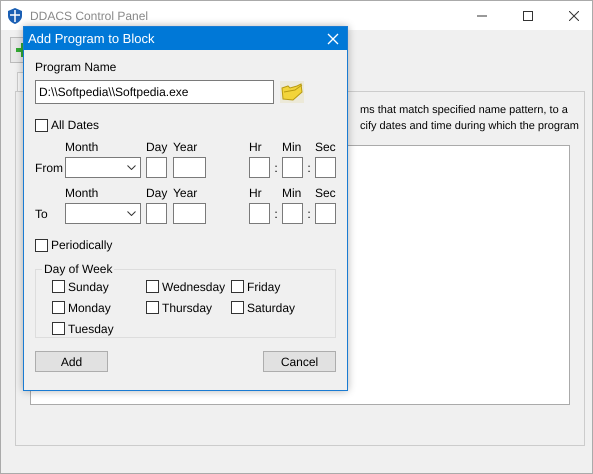 Image resolution: width=593 pixels, height=474 pixels. What do you see at coordinates (75, 125) in the screenshot?
I see `checkbox-label: All Dates` at bounding box center [75, 125].